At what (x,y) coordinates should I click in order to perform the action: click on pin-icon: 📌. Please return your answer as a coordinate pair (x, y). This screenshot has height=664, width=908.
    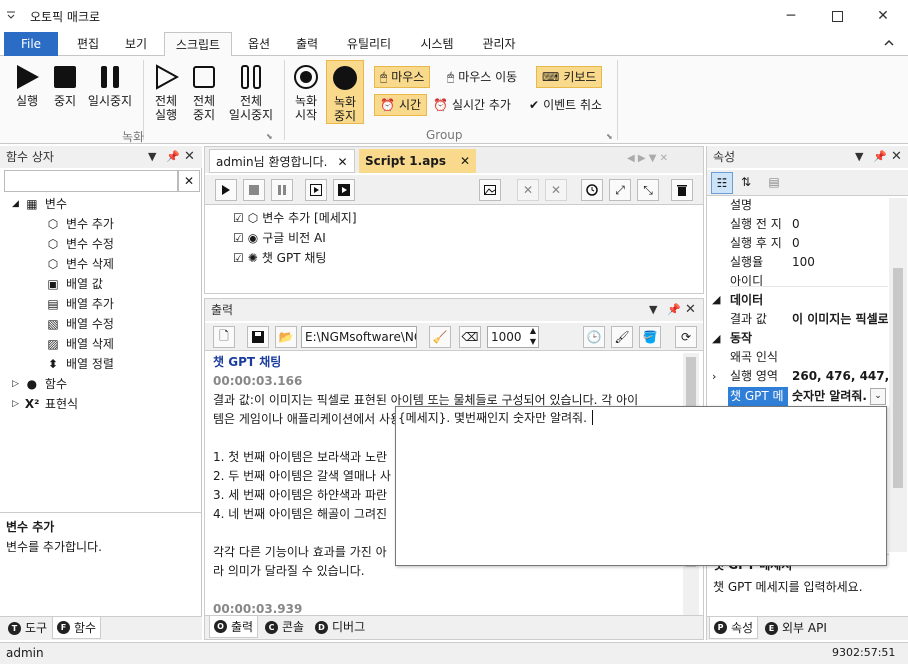
    Looking at the image, I should click on (173, 156).